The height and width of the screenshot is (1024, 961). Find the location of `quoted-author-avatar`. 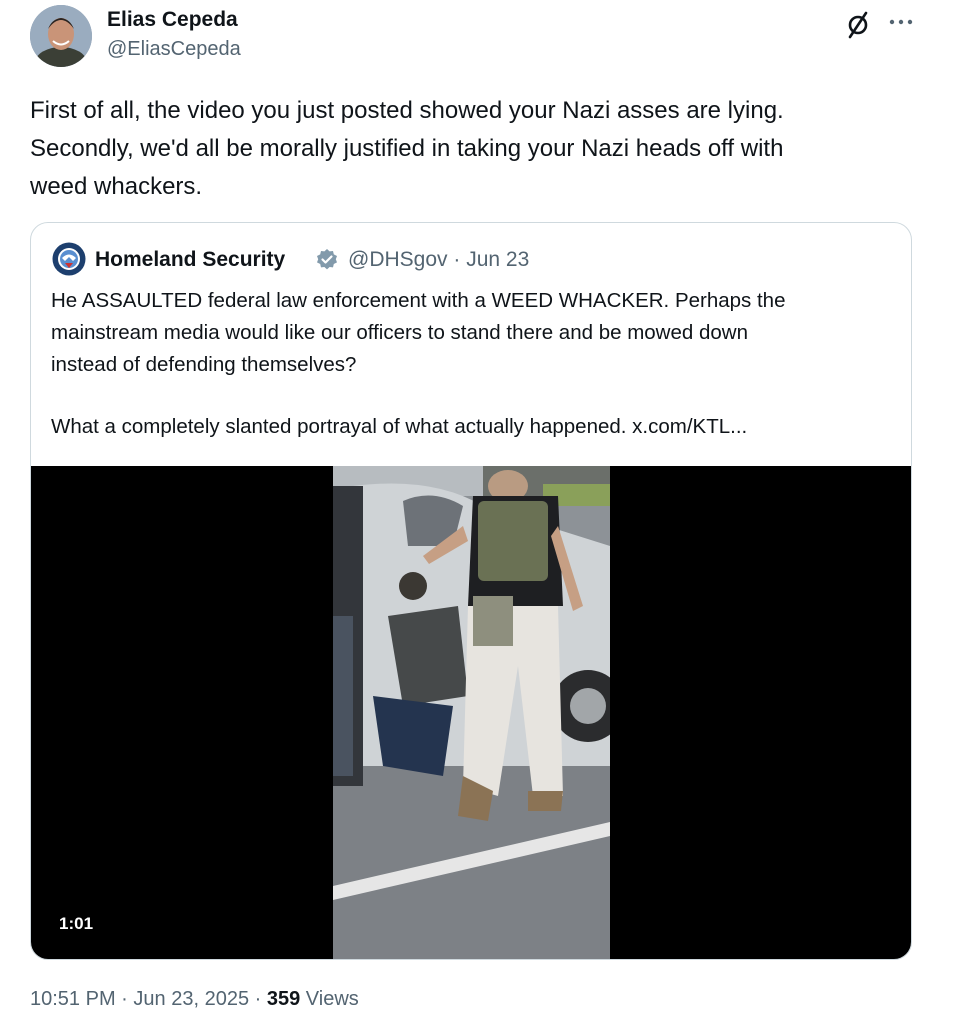

quoted-author-avatar is located at coordinates (69, 259).